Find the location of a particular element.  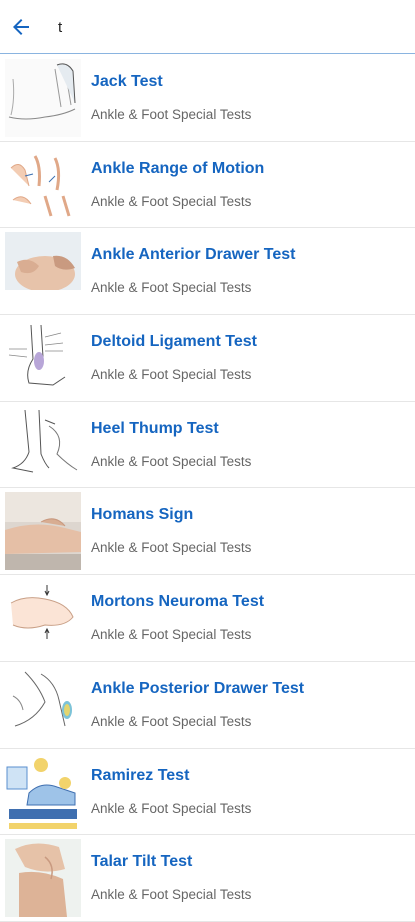

item-title: Ankle Posterior Drawer Test is located at coordinates (198, 688).